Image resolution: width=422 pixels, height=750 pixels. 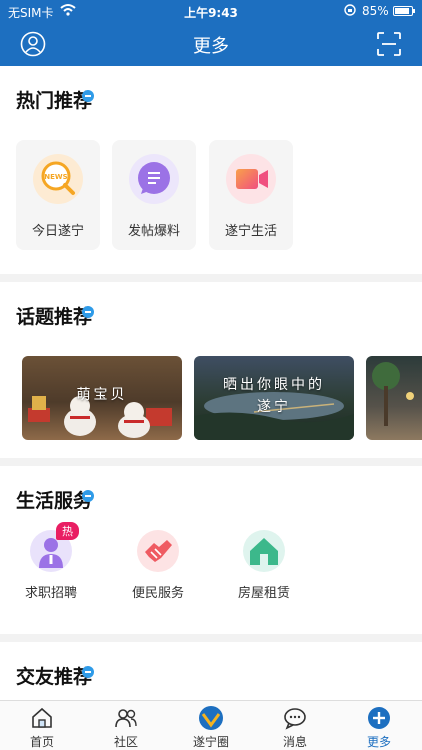 What do you see at coordinates (50, 593) in the screenshot?
I see `service-label: 求职招聘` at bounding box center [50, 593].